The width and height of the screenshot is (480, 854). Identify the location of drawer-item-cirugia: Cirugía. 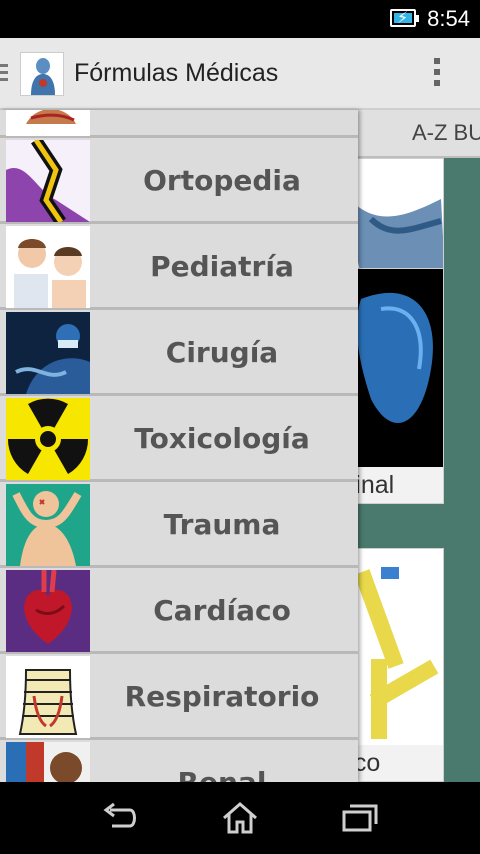
(179, 353).